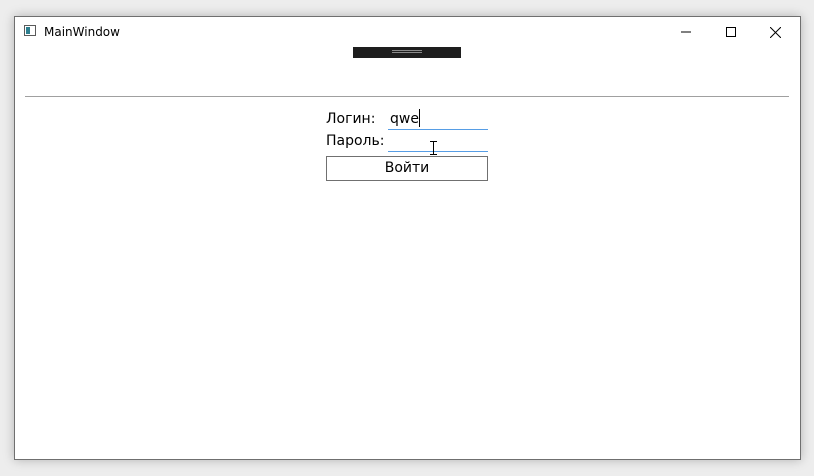  Describe the element at coordinates (419, 118) in the screenshot. I see `text-caret` at that location.